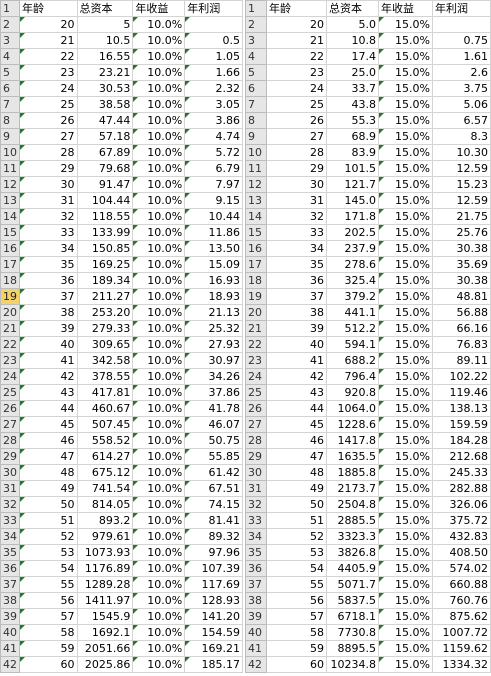  What do you see at coordinates (10, 24) in the screenshot?
I see `row-number: 2` at bounding box center [10, 24].